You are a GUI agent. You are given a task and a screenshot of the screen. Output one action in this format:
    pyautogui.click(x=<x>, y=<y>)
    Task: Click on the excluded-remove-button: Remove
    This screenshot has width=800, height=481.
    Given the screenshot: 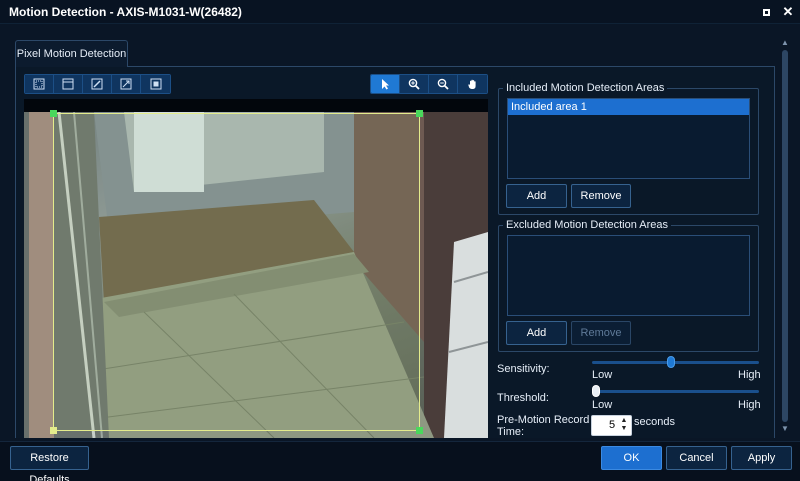 What is the action you would take?
    pyautogui.click(x=601, y=333)
    